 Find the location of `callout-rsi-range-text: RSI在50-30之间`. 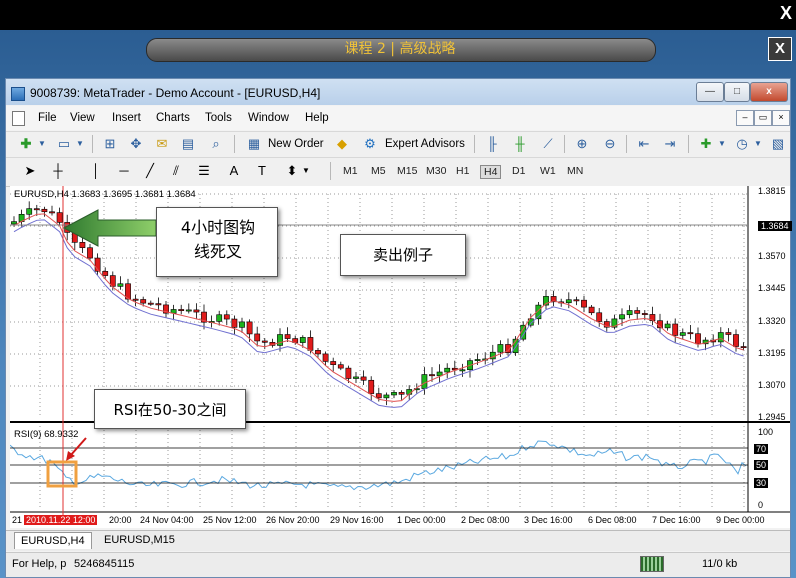

callout-rsi-range-text: RSI在50-30之间 is located at coordinates (170, 410).